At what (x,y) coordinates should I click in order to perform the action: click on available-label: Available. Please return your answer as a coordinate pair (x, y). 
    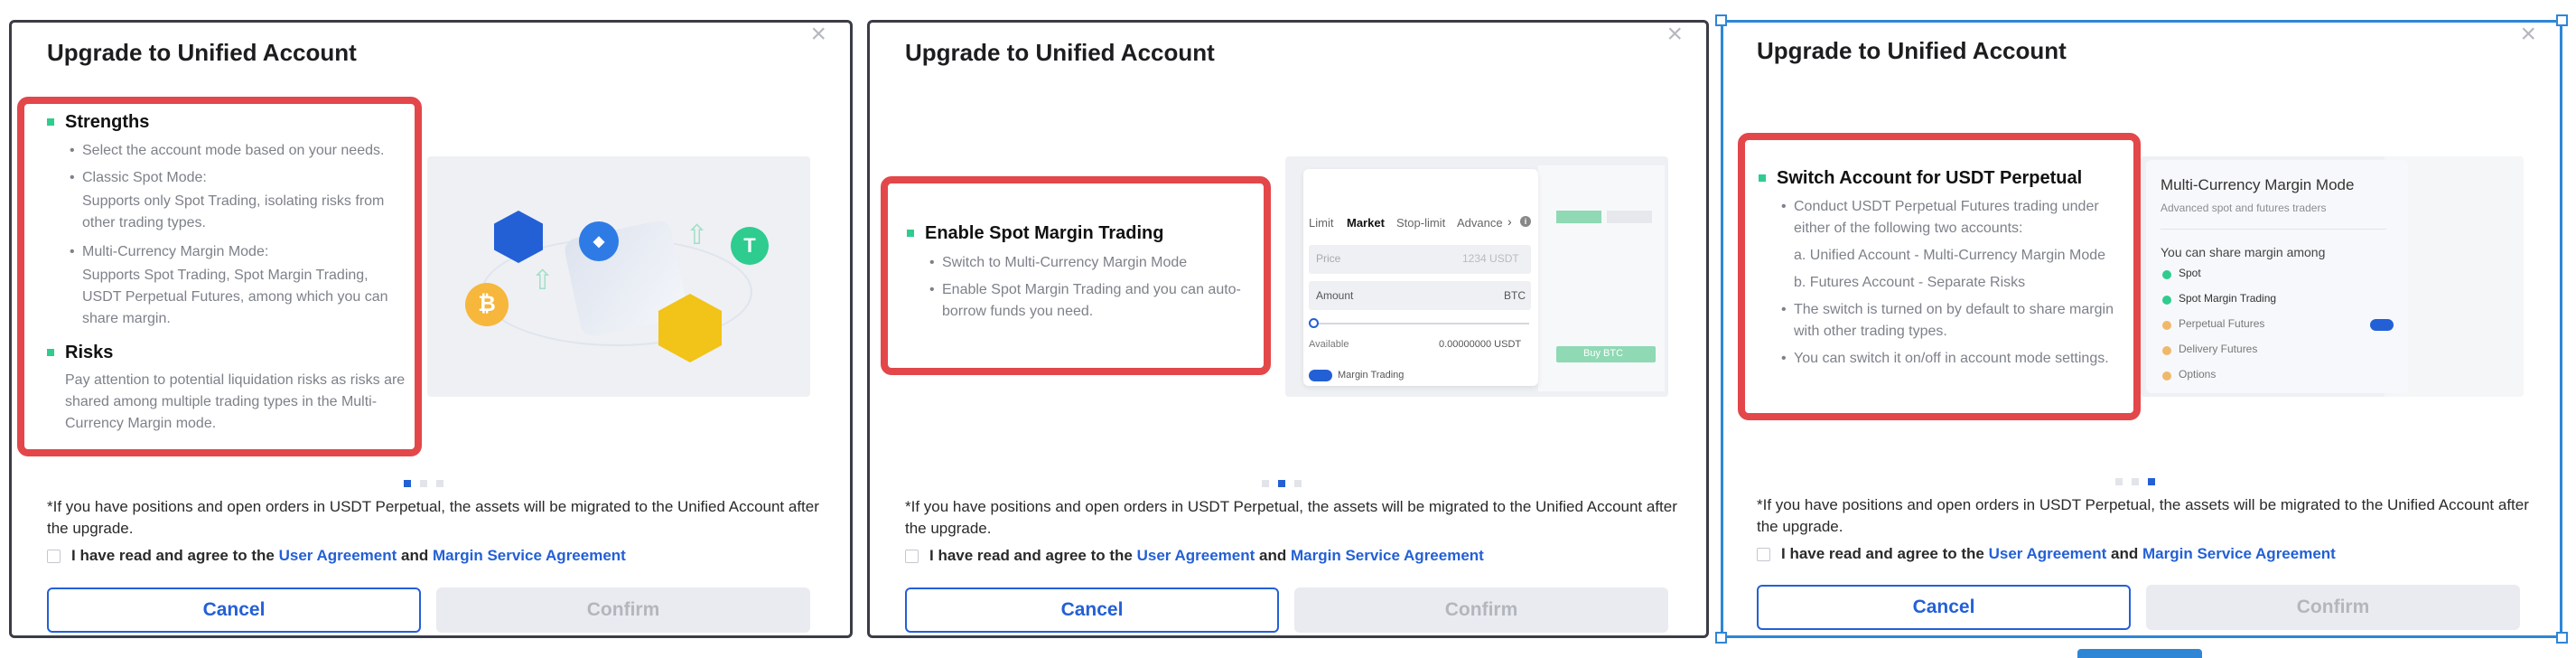
    Looking at the image, I should click on (1329, 344).